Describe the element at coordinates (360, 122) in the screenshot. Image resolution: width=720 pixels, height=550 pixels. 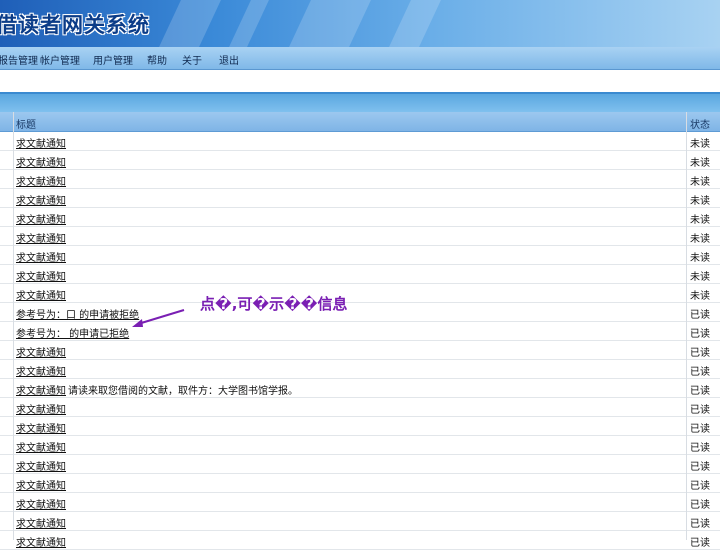
I see `table-header: 标题 状态` at that location.